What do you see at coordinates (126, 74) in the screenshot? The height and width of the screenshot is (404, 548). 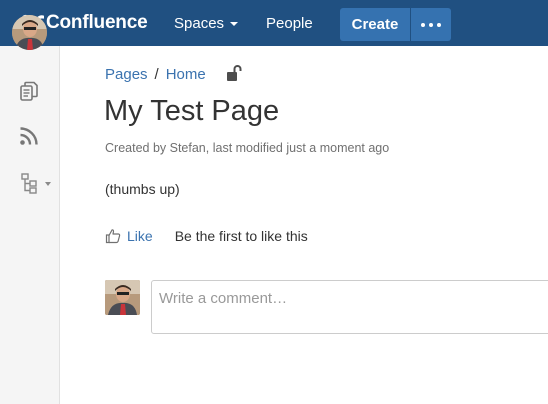 I see `breadcrumb-pages-link: Pages` at bounding box center [126, 74].